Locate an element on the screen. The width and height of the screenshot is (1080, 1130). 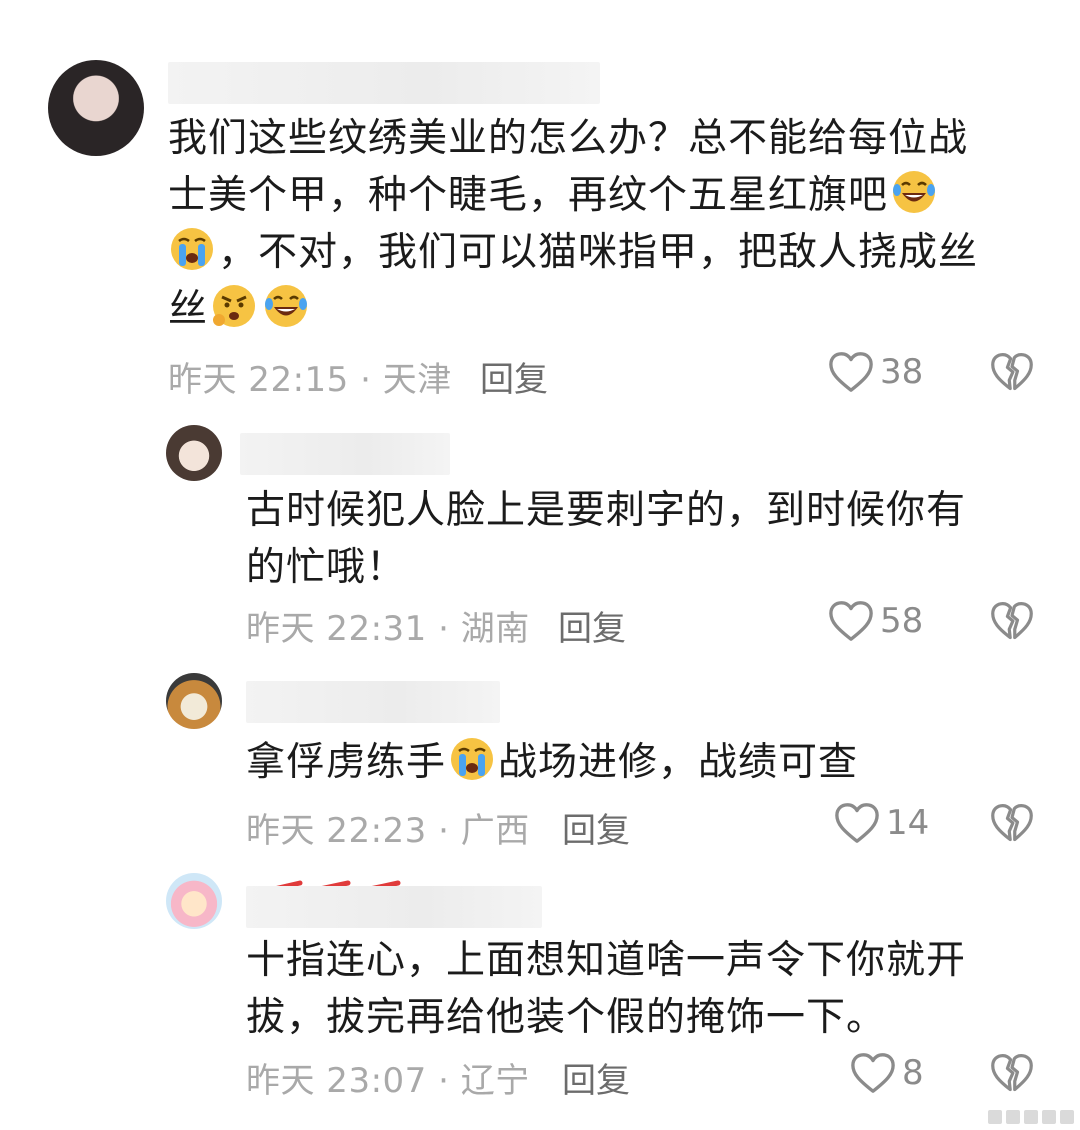
comment-meta: 昨天 22:31 · 湖南 is located at coordinates (388, 629).